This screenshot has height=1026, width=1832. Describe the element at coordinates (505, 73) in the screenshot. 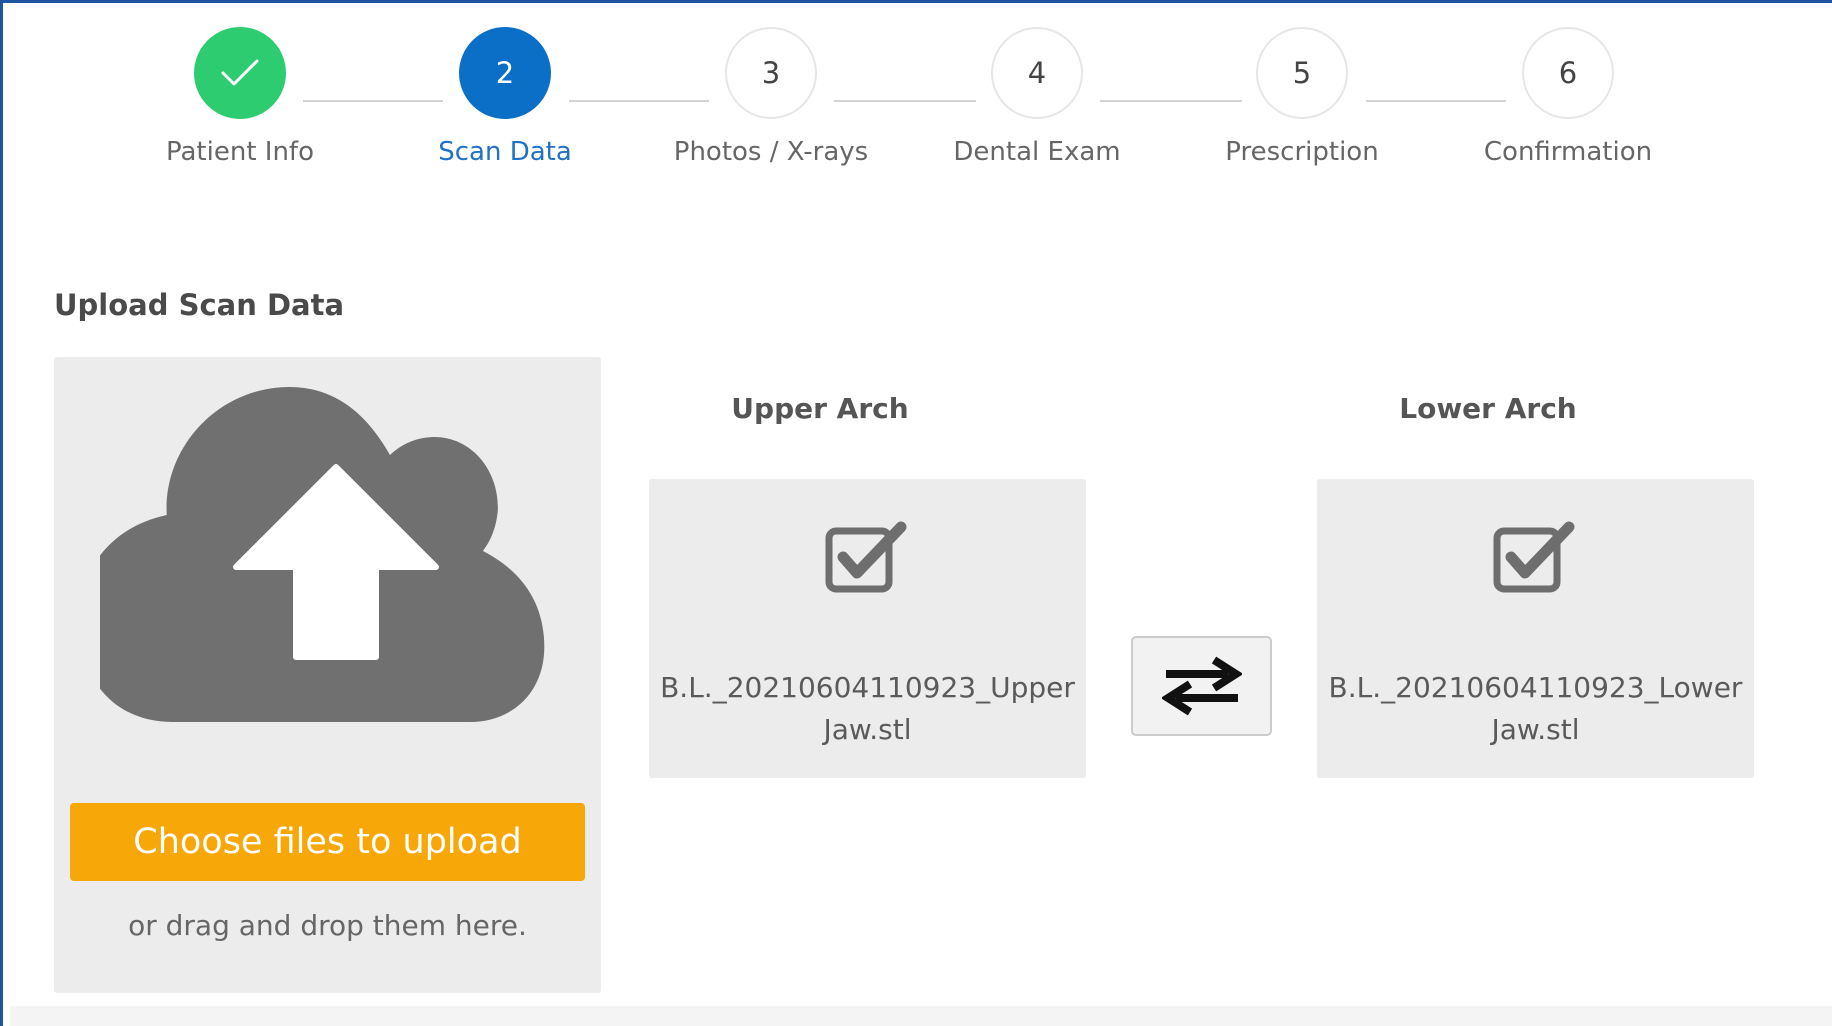

I see `step-number: 2` at that location.